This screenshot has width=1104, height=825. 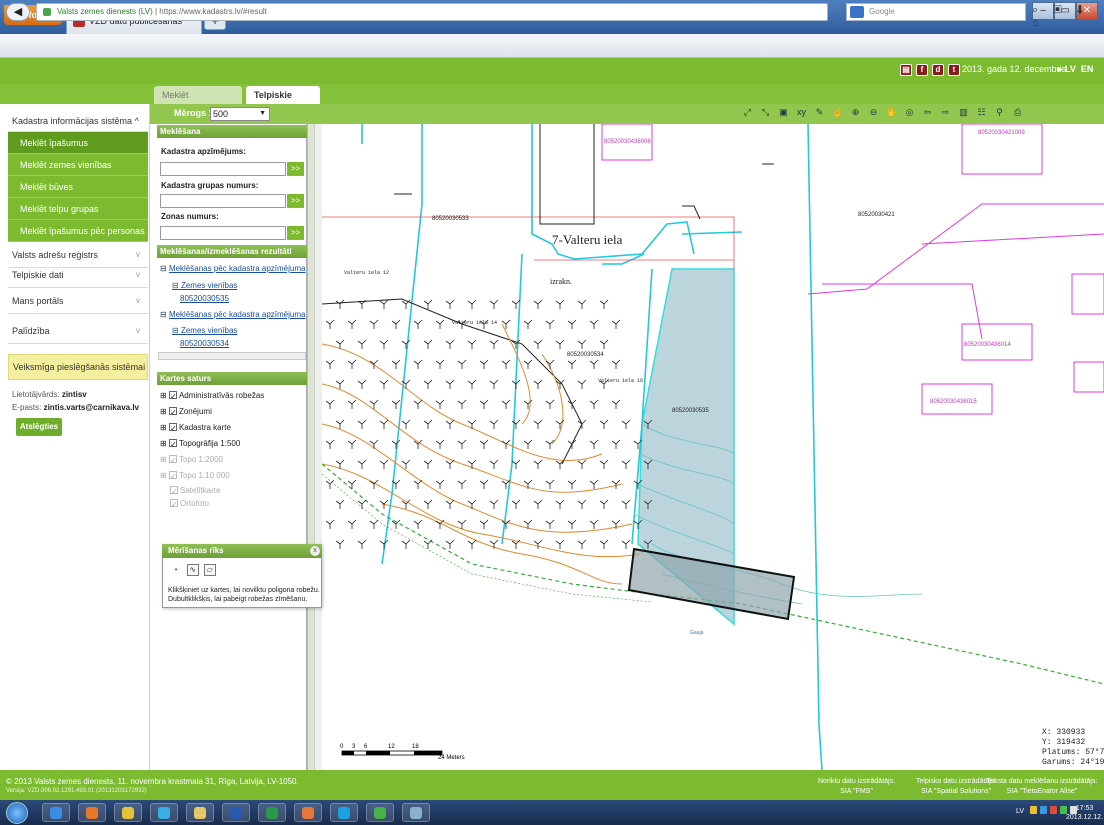 What do you see at coordinates (223, 169) in the screenshot?
I see `cadastre-code-input` at bounding box center [223, 169].